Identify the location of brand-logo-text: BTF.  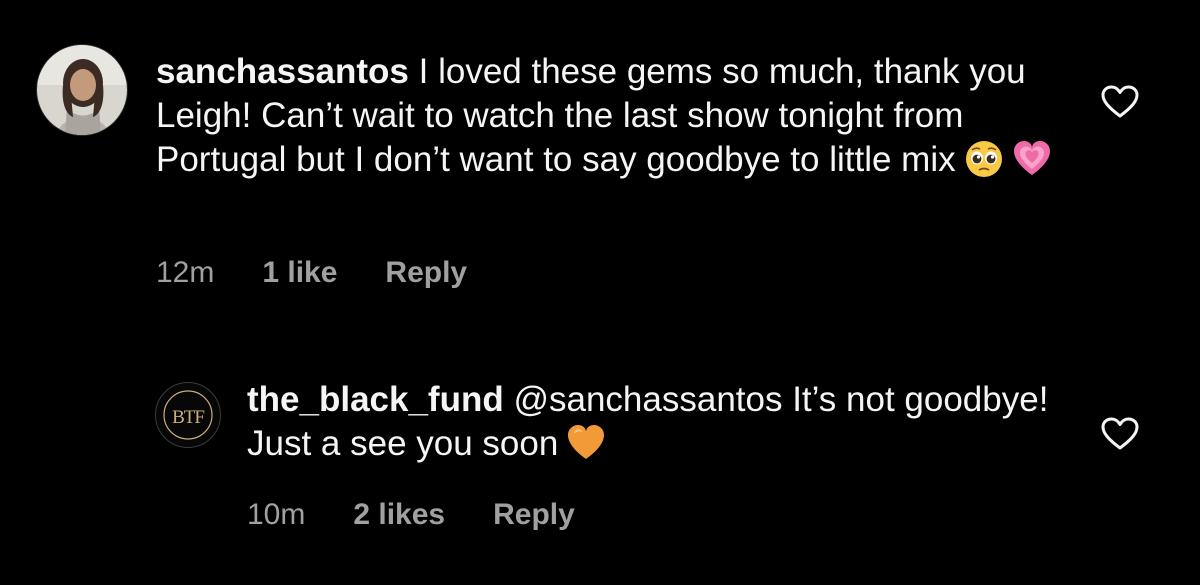
(188, 417).